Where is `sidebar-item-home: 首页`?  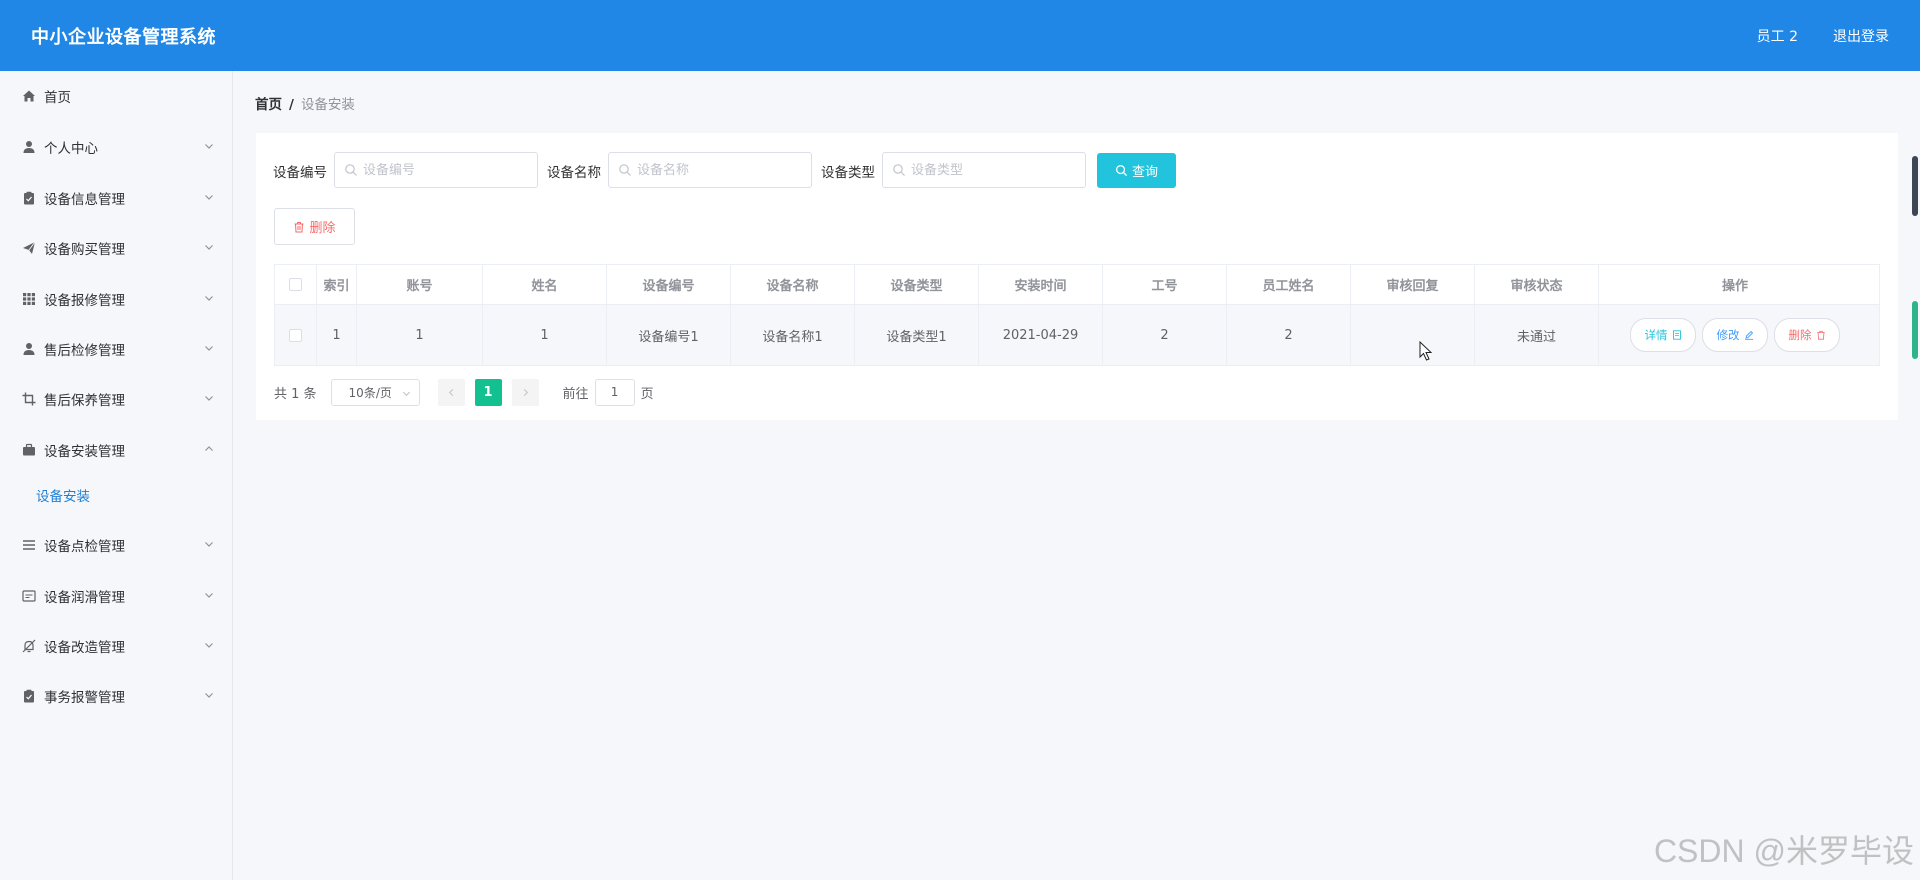
sidebar-item-home: 首页 is located at coordinates (116, 96).